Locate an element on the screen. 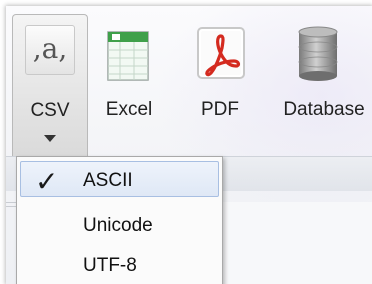 Image resolution: width=372 pixels, height=284 pixels. excel-export-button: Excel is located at coordinates (129, 86).